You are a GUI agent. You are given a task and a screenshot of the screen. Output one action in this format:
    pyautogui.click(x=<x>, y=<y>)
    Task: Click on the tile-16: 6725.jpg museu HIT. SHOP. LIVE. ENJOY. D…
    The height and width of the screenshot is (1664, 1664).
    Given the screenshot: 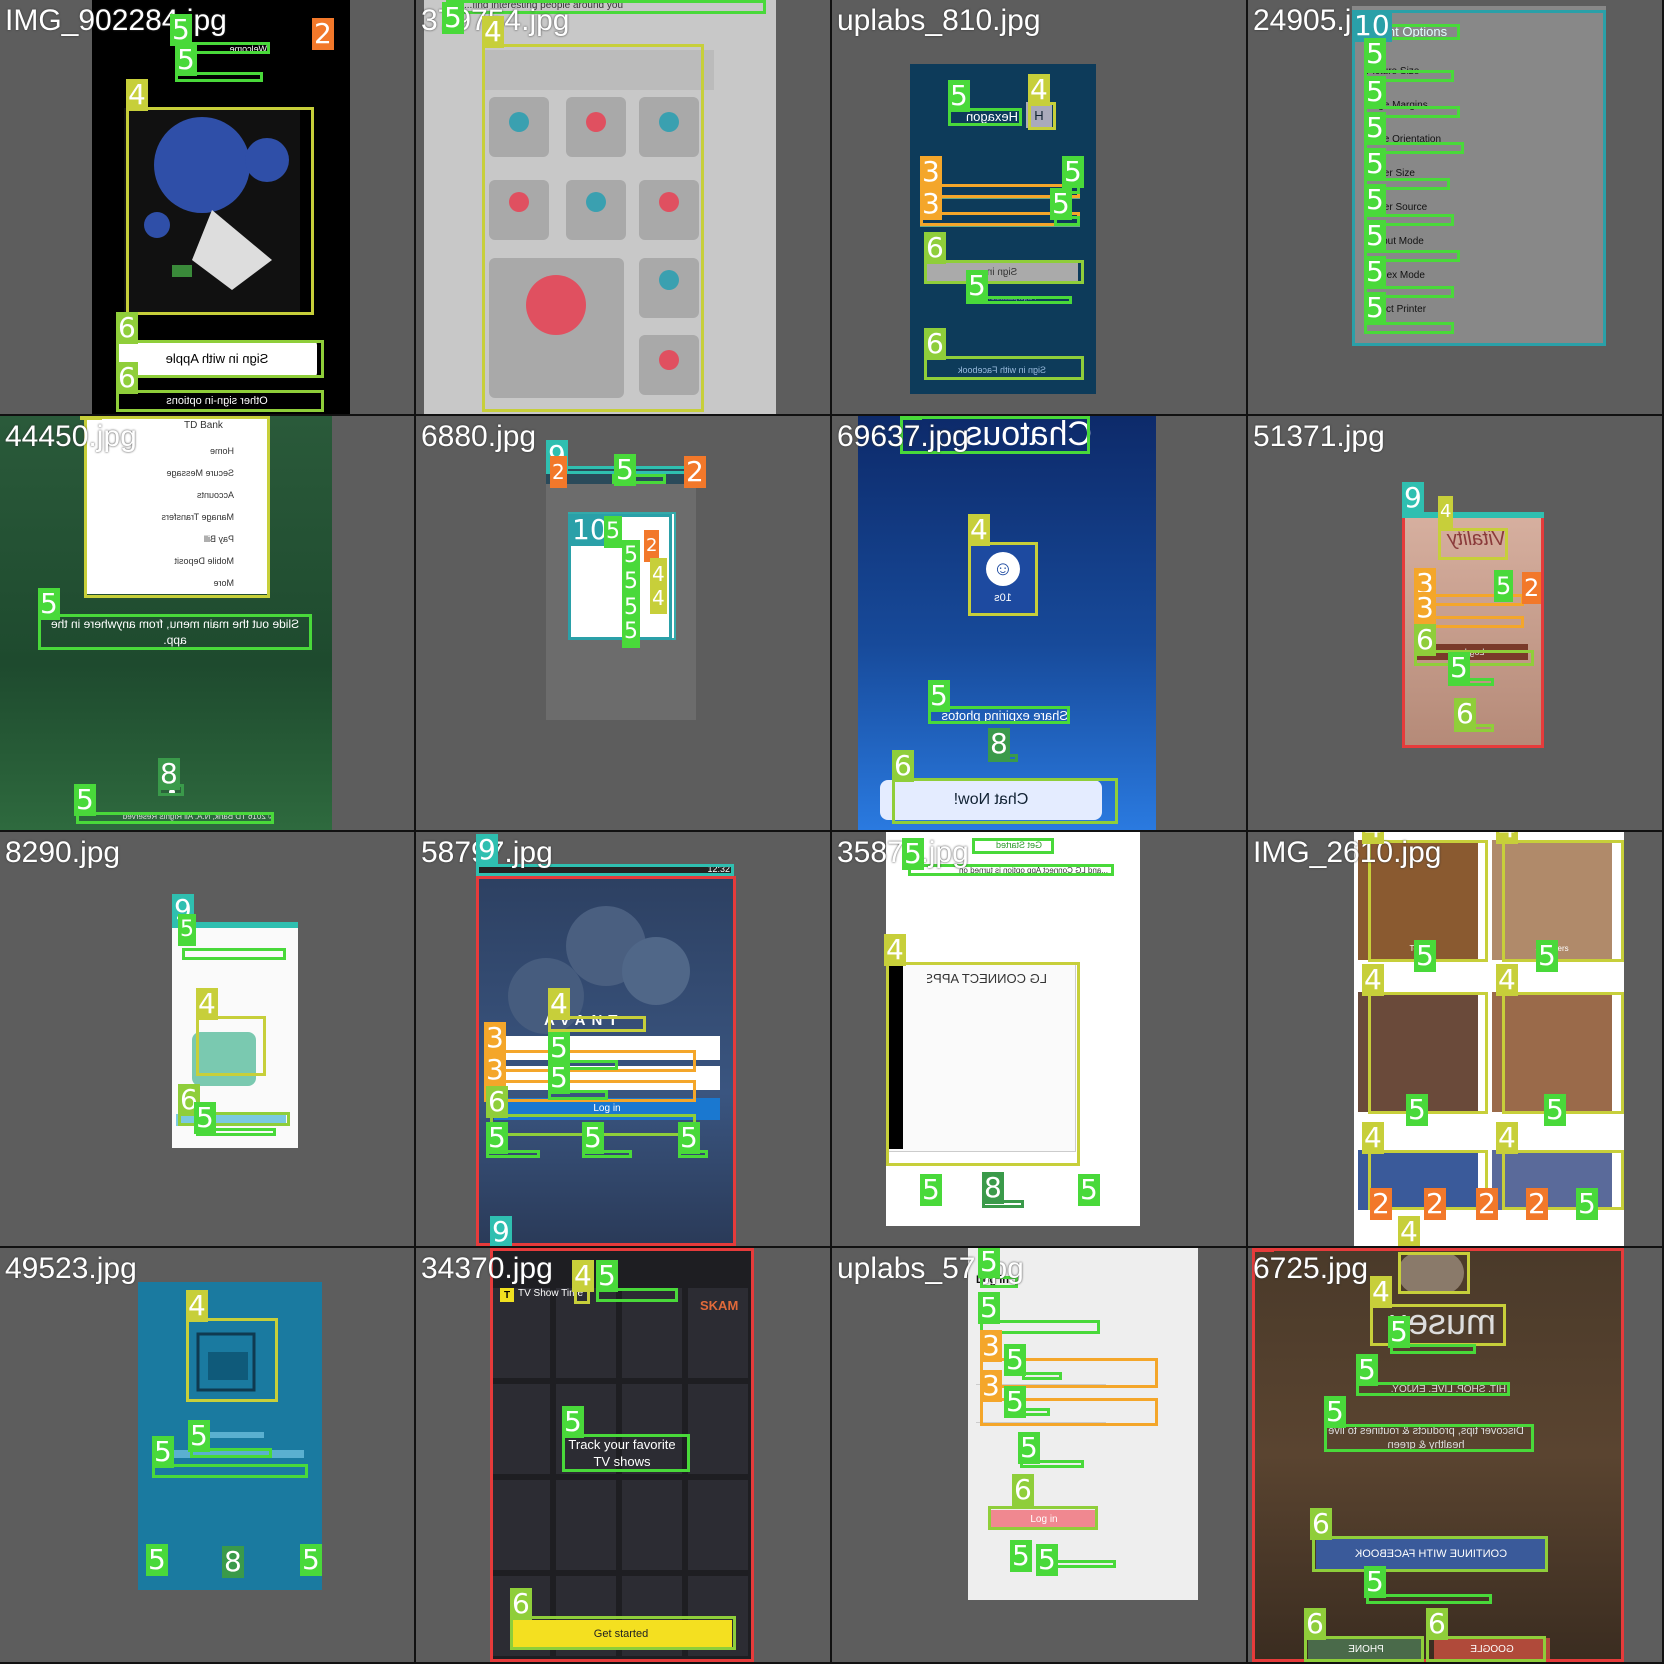 What is the action you would take?
    pyautogui.click(x=1455, y=1455)
    